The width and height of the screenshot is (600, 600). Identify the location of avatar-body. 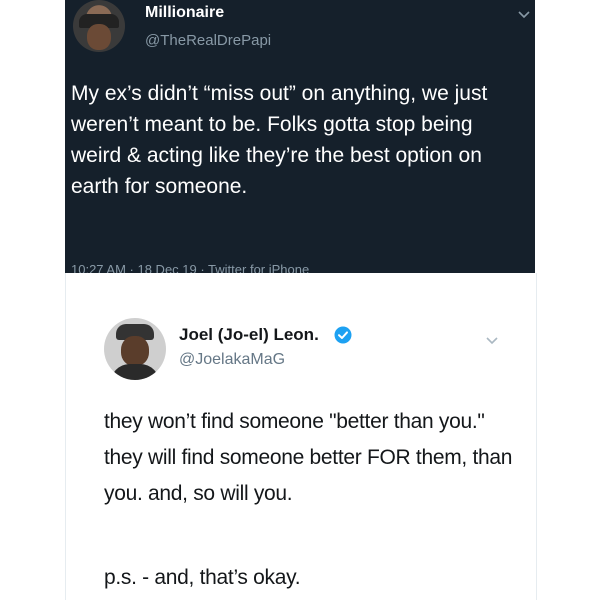
(135, 372).